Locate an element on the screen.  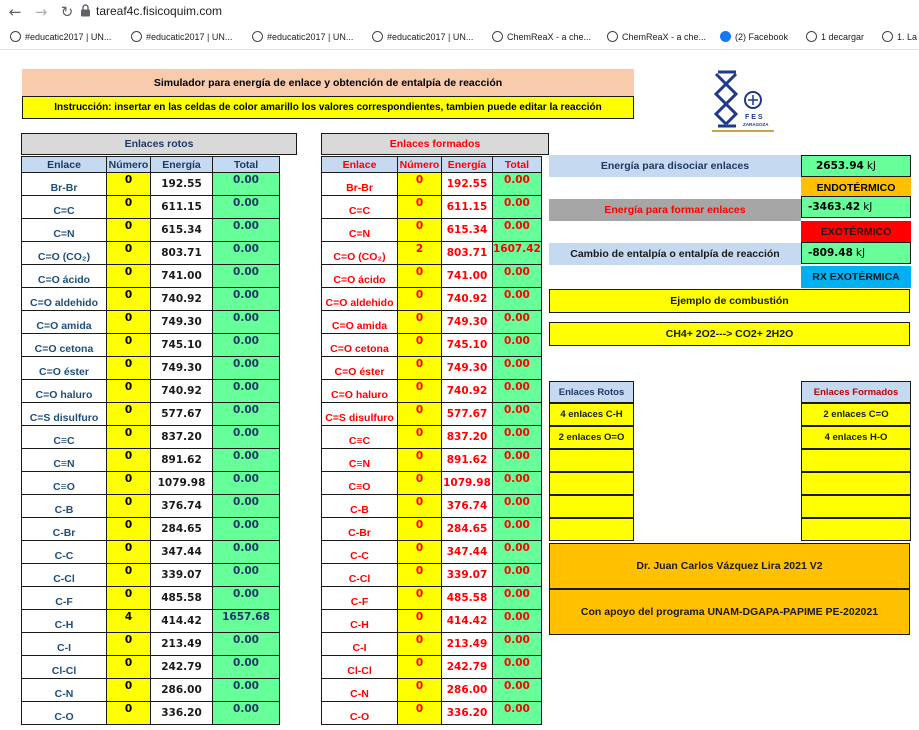
example-bond-item: 2 enlaces C=O is located at coordinates (856, 414).